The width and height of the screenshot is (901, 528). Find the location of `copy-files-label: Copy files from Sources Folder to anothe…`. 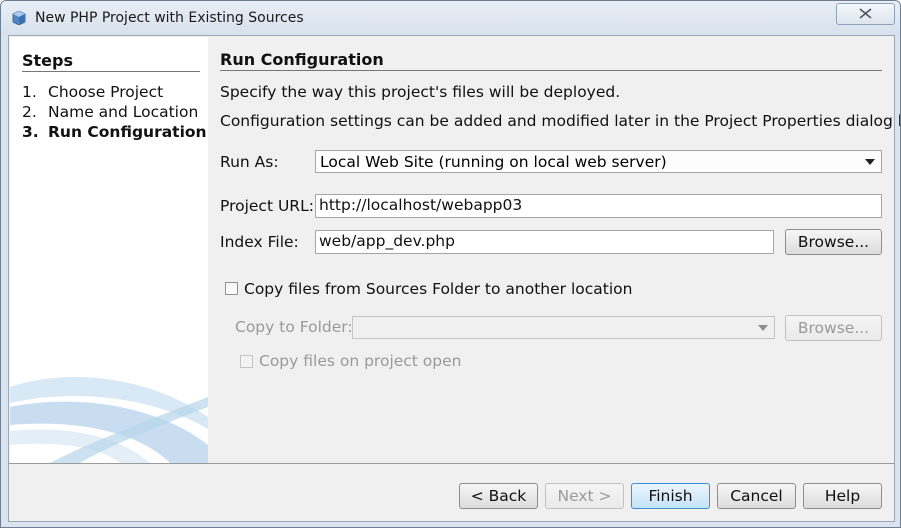

copy-files-label: Copy files from Sources Folder to anothe… is located at coordinates (438, 289).